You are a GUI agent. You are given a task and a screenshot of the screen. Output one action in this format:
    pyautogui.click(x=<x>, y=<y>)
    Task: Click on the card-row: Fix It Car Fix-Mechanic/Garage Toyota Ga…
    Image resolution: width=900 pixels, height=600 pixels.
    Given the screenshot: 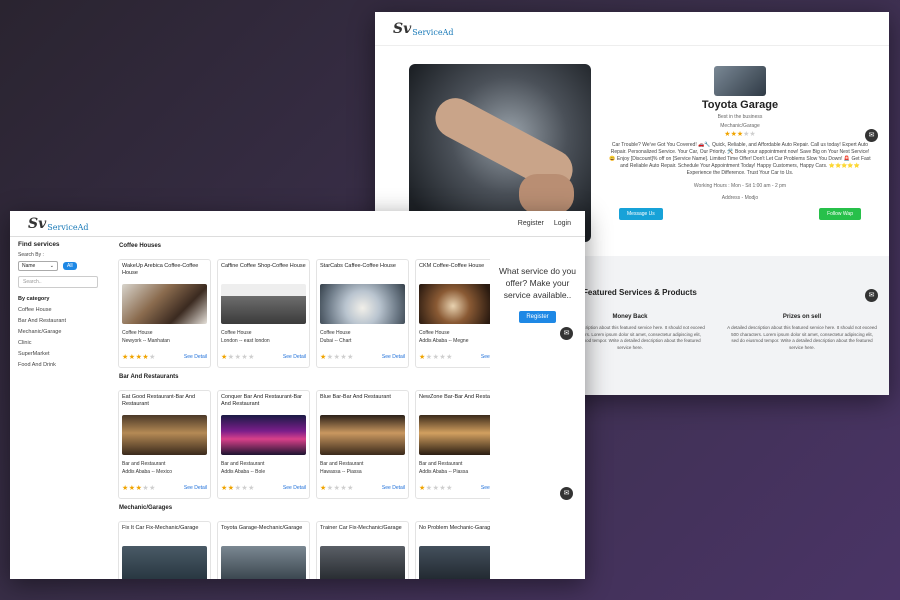 What is the action you would take?
    pyautogui.click(x=304, y=550)
    